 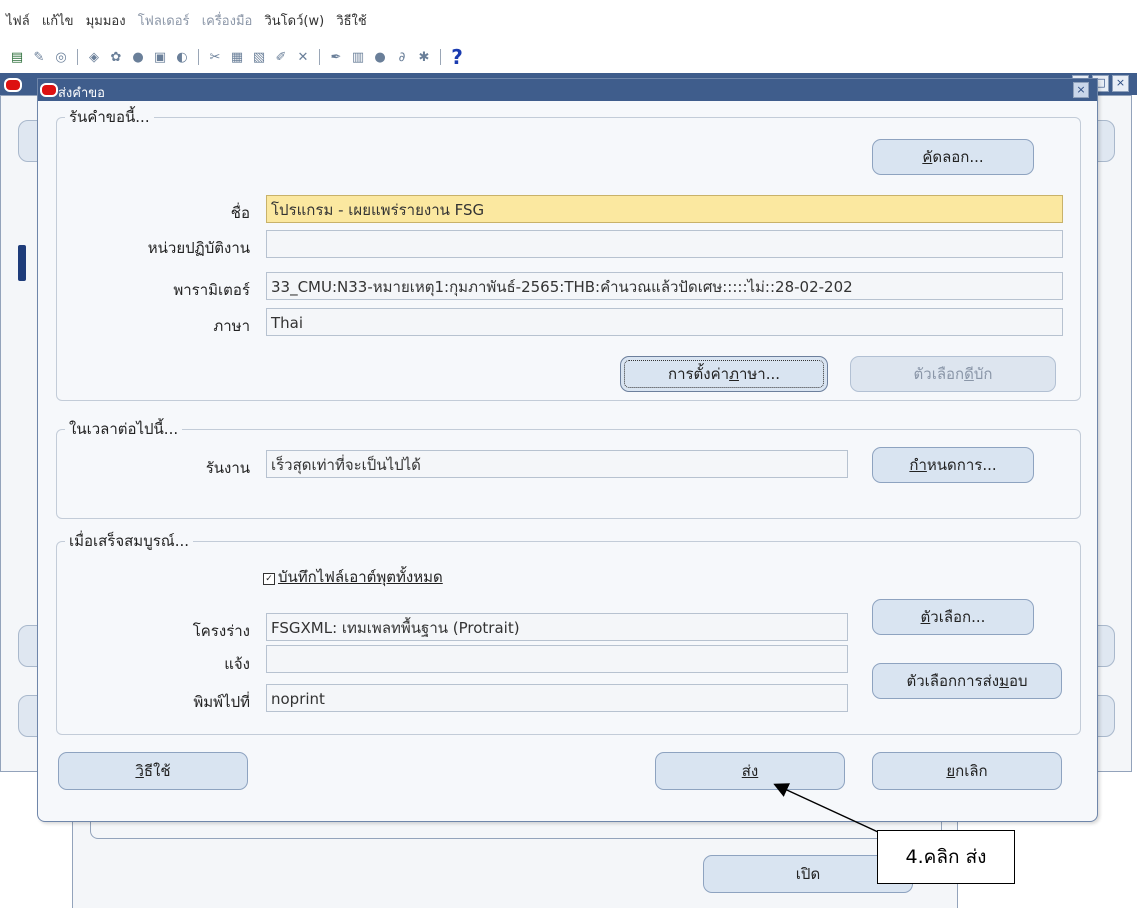 What do you see at coordinates (303, 57) in the screenshot?
I see `delete-icon: ✕` at bounding box center [303, 57].